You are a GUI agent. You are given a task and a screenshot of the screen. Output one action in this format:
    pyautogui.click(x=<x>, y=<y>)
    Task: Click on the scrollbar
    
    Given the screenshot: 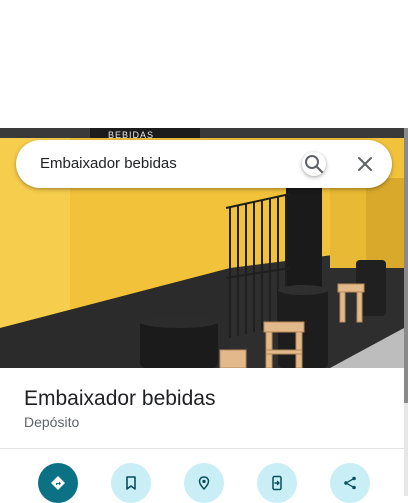 What is the action you would take?
    pyautogui.click(x=406, y=312)
    